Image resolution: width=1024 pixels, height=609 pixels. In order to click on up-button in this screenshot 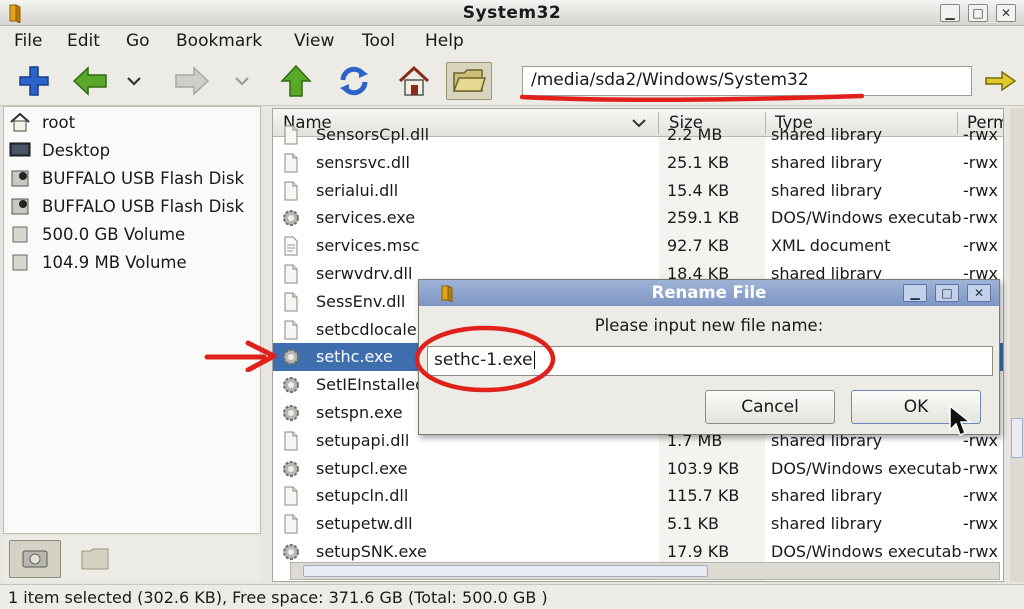, I will do `click(296, 81)`.